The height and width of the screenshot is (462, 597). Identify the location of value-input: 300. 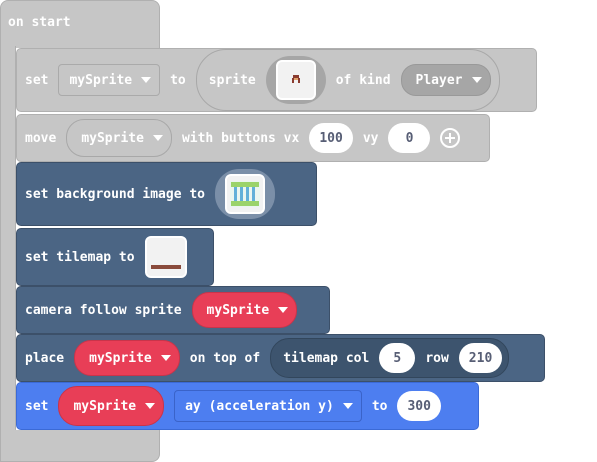
(419, 406).